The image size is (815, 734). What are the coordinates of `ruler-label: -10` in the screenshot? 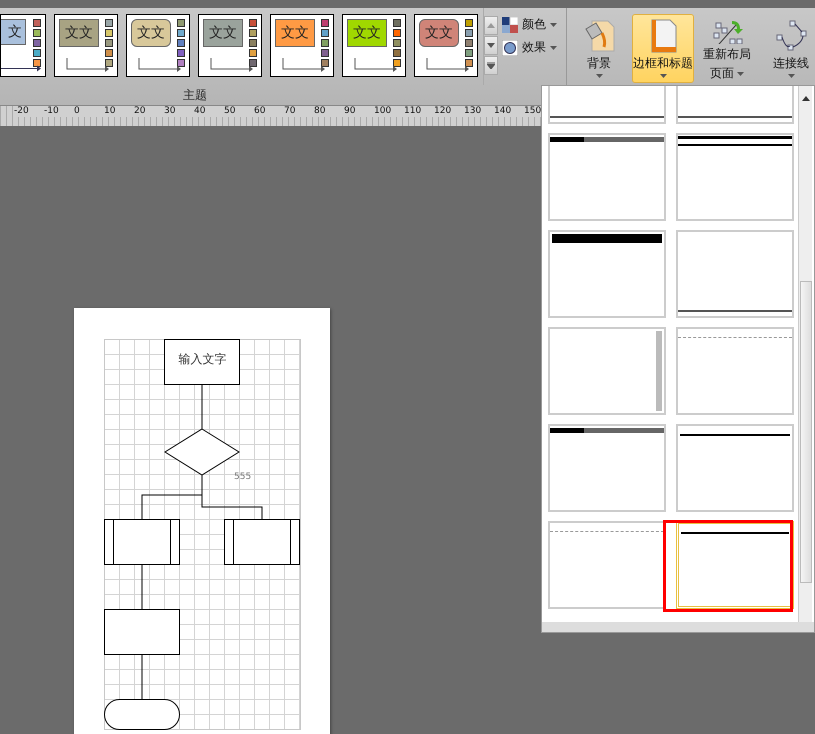 It's located at (59, 111).